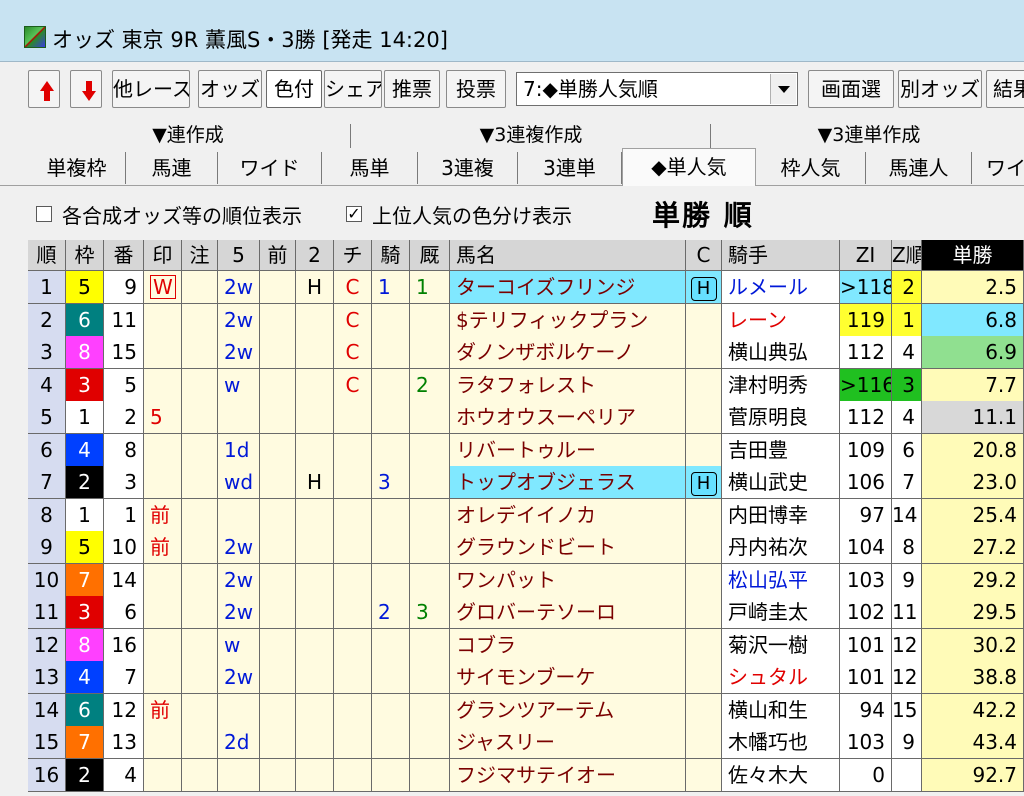  What do you see at coordinates (866, 580) in the screenshot?
I see `col-zi: 103` at bounding box center [866, 580].